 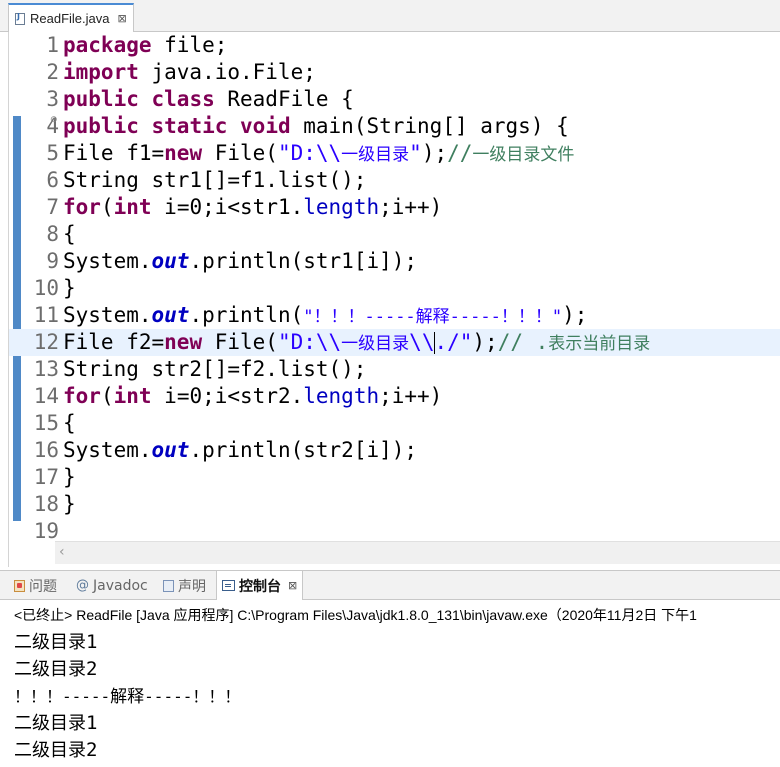 What do you see at coordinates (62, 552) in the screenshot?
I see `chevron-left-icon: ‹` at bounding box center [62, 552].